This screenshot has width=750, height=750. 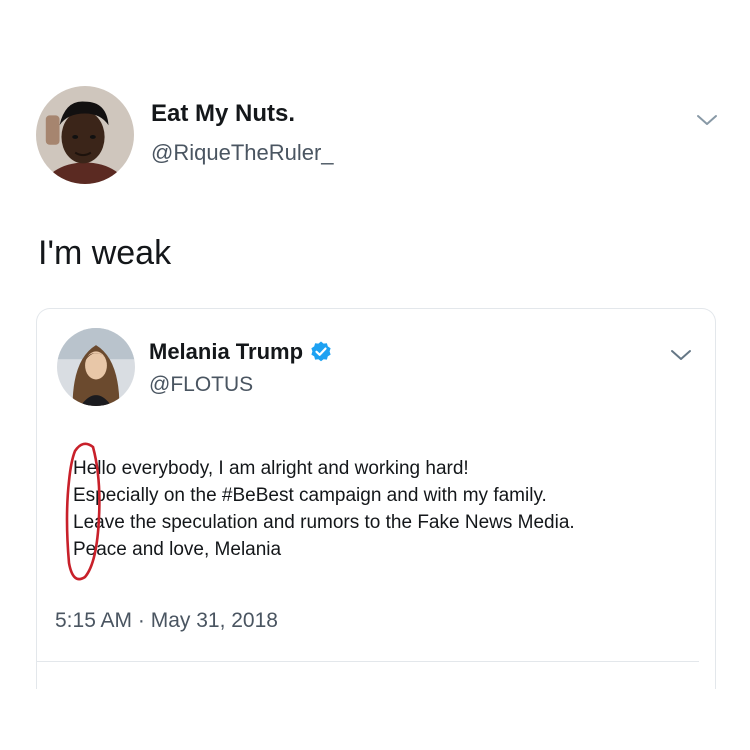 What do you see at coordinates (177, 549) in the screenshot?
I see `tweet-line: Peace and love, Melania` at bounding box center [177, 549].